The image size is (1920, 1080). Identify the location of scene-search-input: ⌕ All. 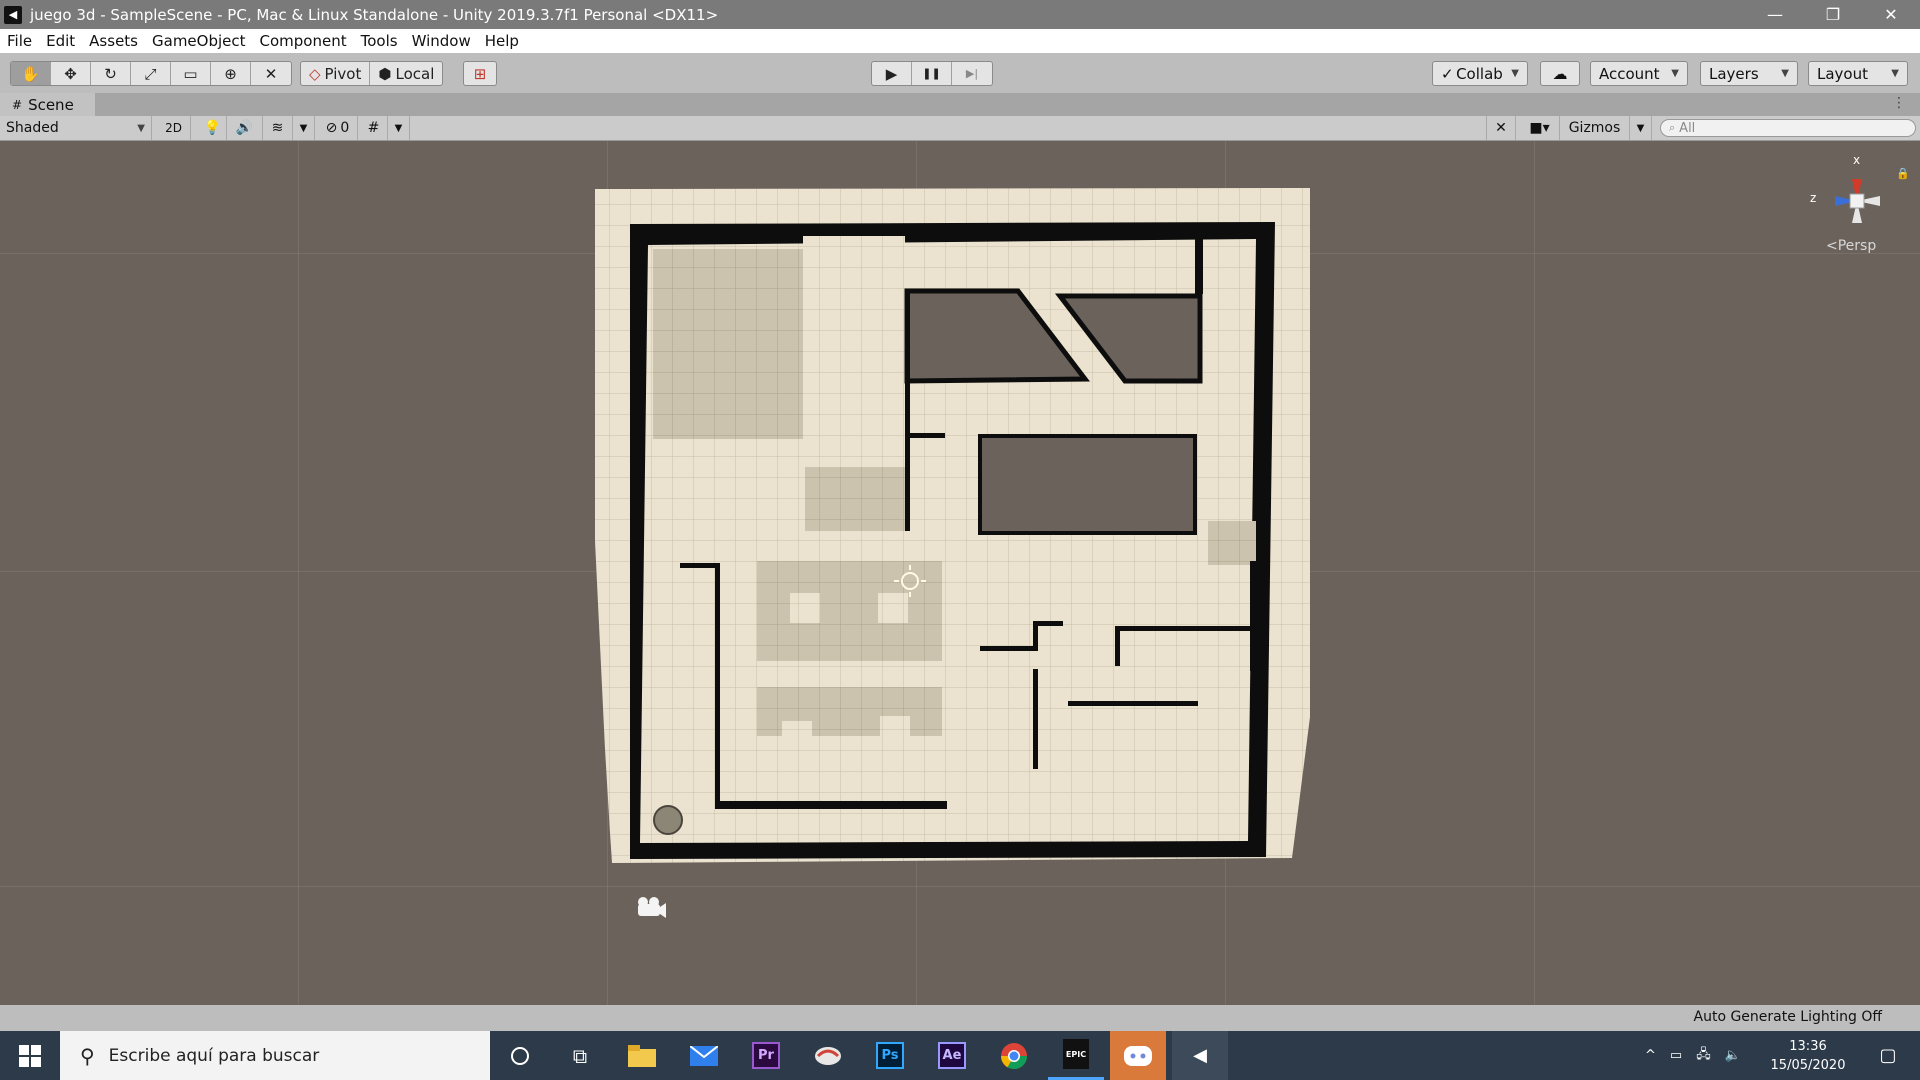
(1788, 128).